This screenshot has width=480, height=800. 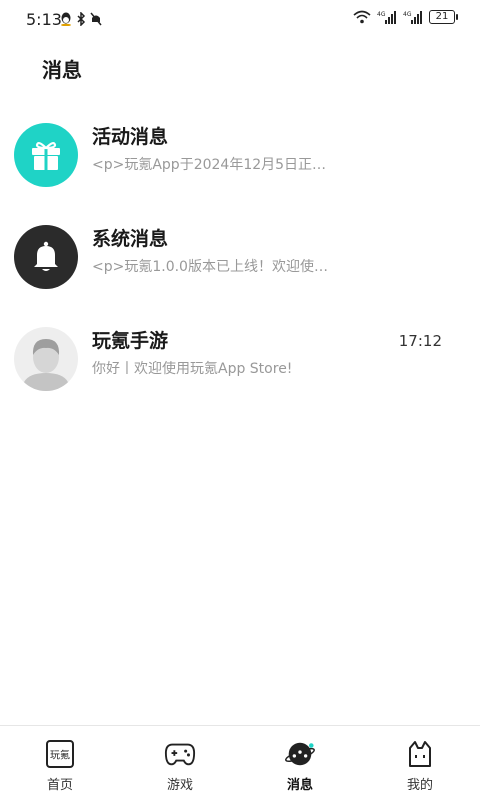 I want to click on nav-item-mine: 我的, so click(x=420, y=763).